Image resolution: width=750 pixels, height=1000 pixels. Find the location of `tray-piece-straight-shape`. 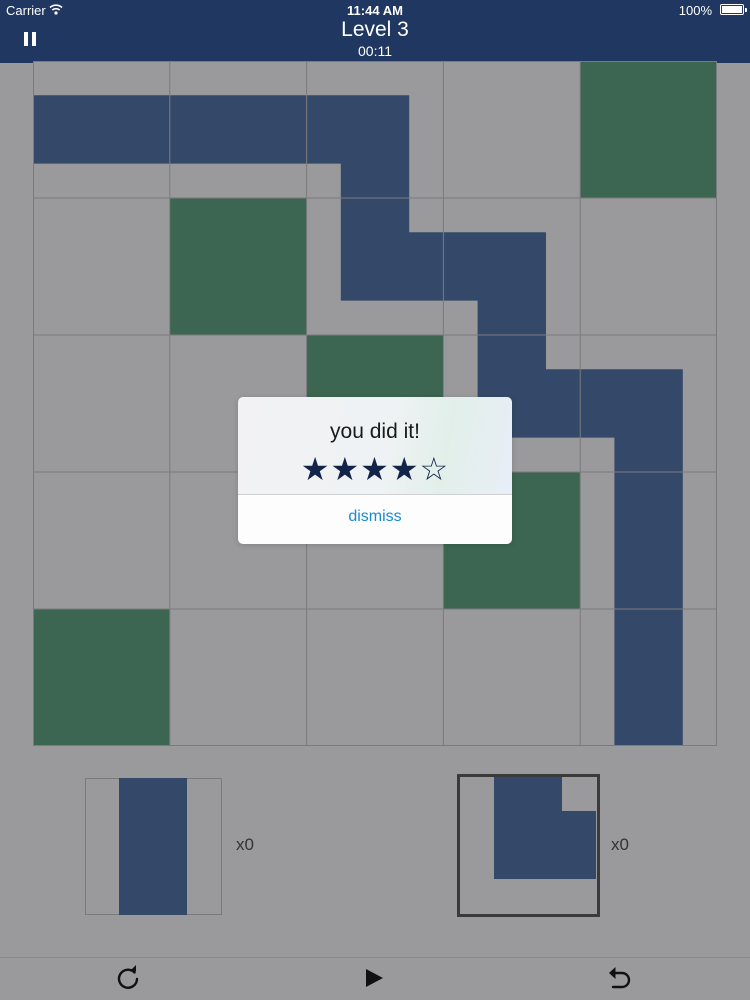

tray-piece-straight-shape is located at coordinates (153, 846).